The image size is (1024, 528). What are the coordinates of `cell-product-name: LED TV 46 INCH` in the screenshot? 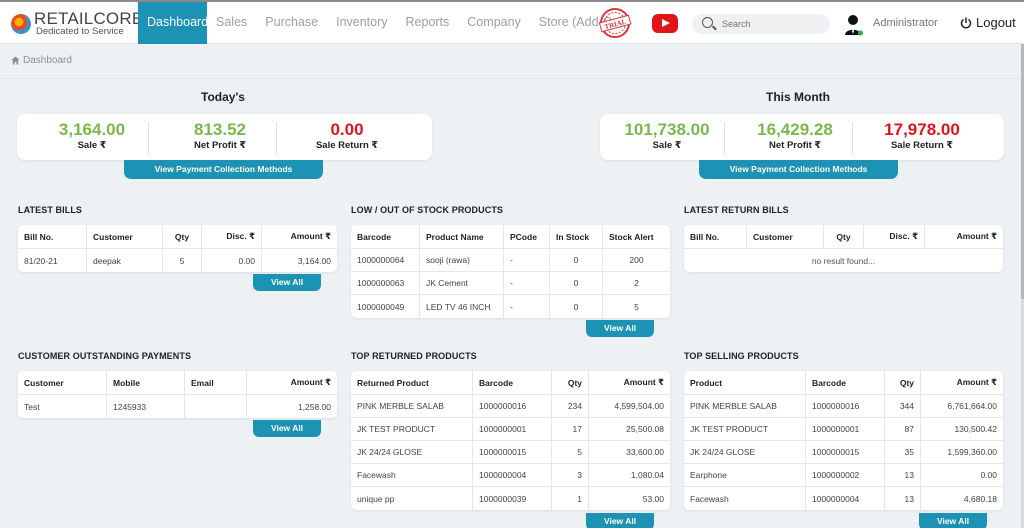 It's located at (462, 306).